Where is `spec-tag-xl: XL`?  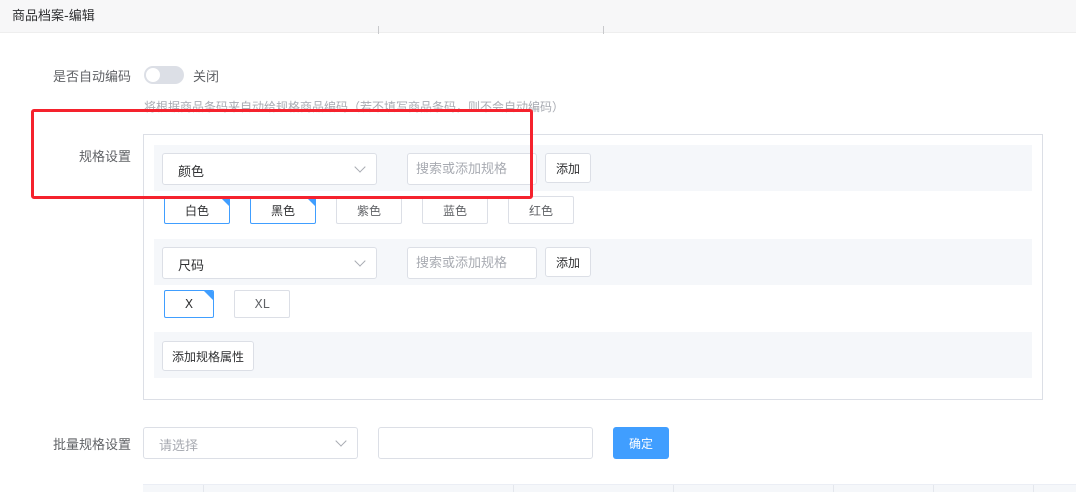
spec-tag-xl: XL is located at coordinates (262, 304).